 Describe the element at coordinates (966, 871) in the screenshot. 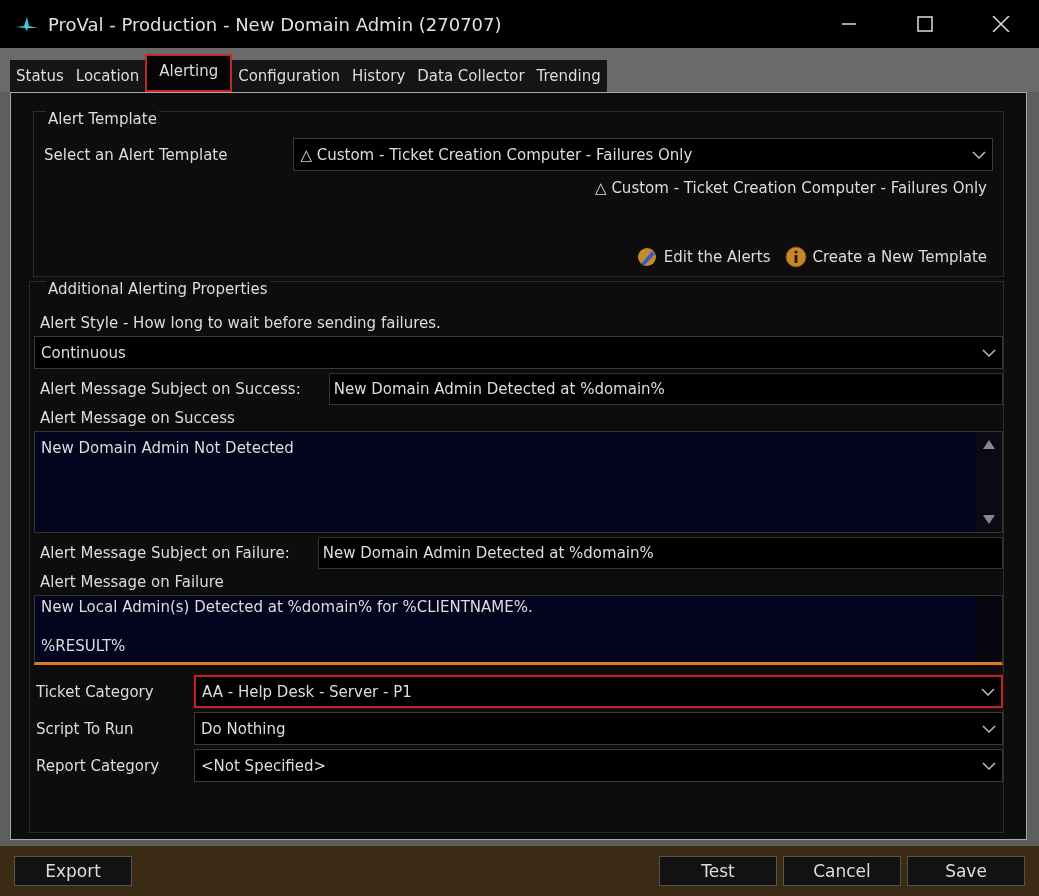

I see `dialog-button: Save` at that location.